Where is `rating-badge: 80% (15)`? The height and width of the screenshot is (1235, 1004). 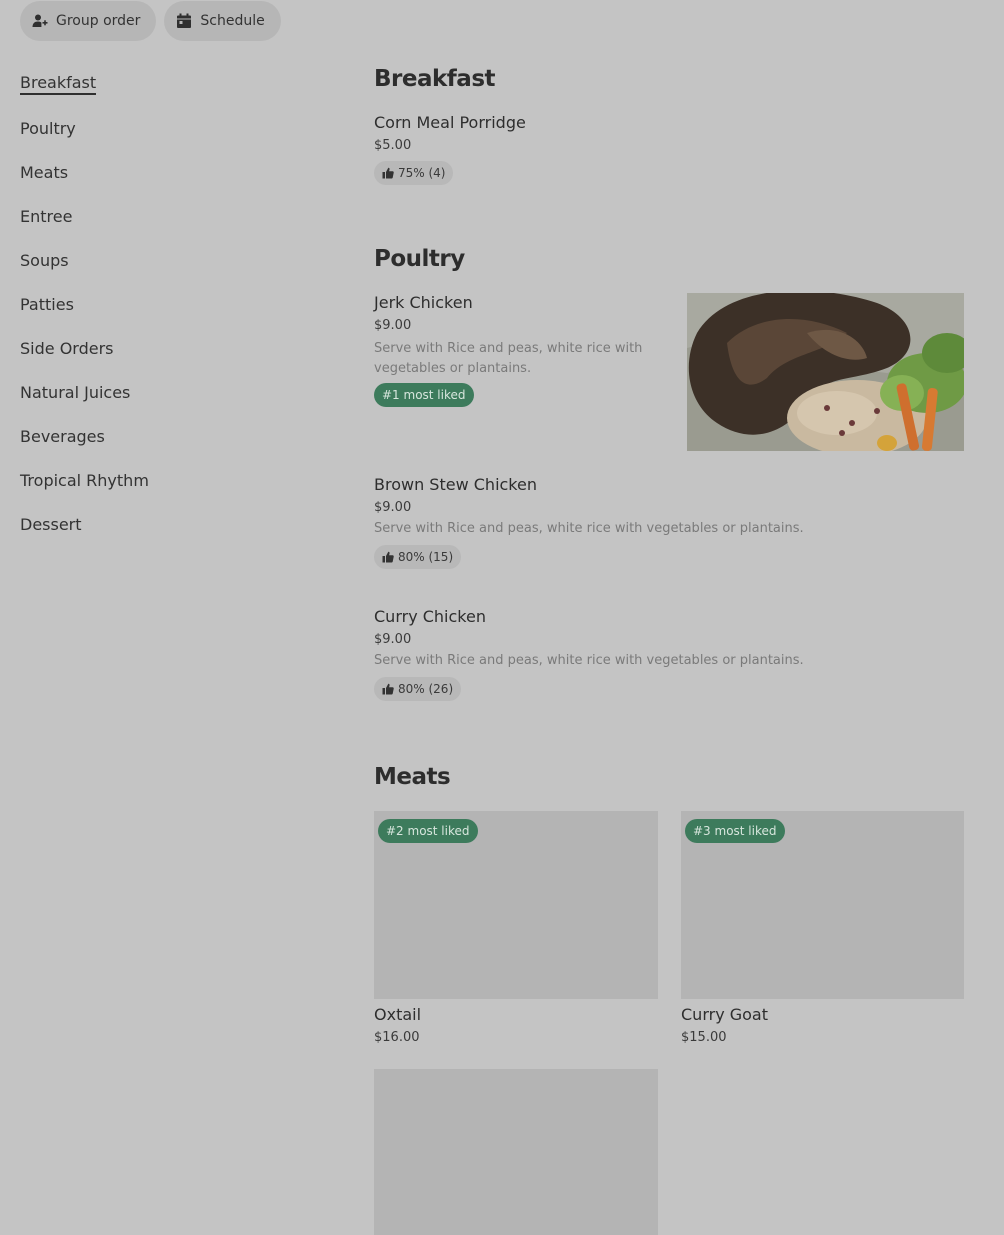
rating-badge: 80% (15) is located at coordinates (418, 557).